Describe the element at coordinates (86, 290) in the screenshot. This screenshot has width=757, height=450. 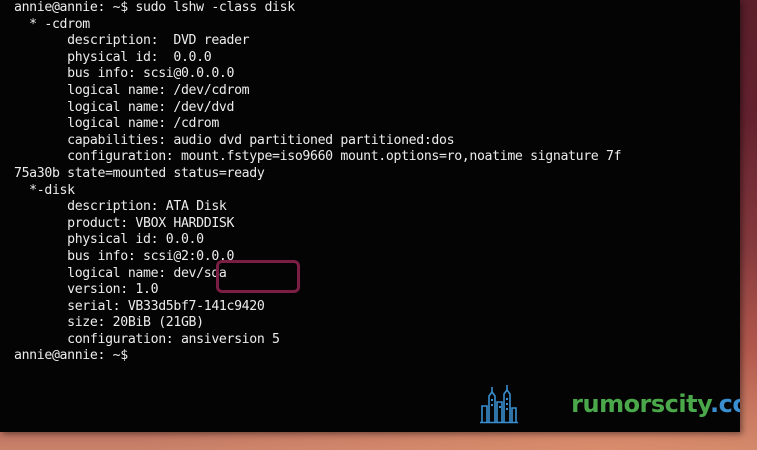
I see `terminal-line: version: 1.0` at that location.